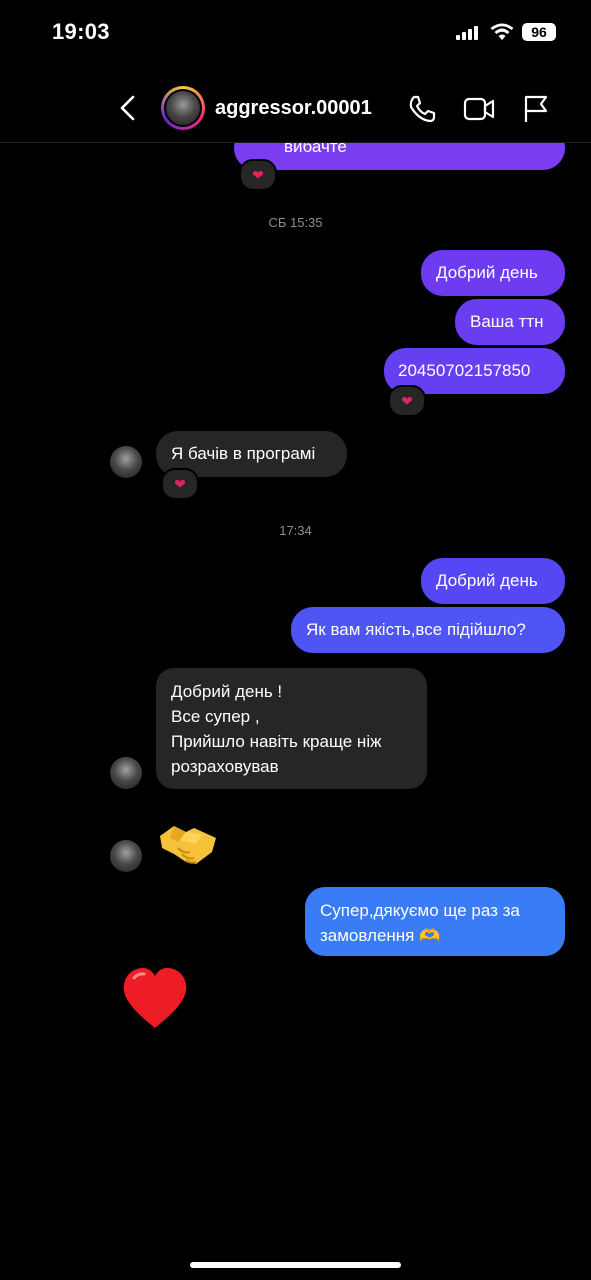 The image size is (591, 1280). What do you see at coordinates (295, 1265) in the screenshot?
I see `home-indicator` at bounding box center [295, 1265].